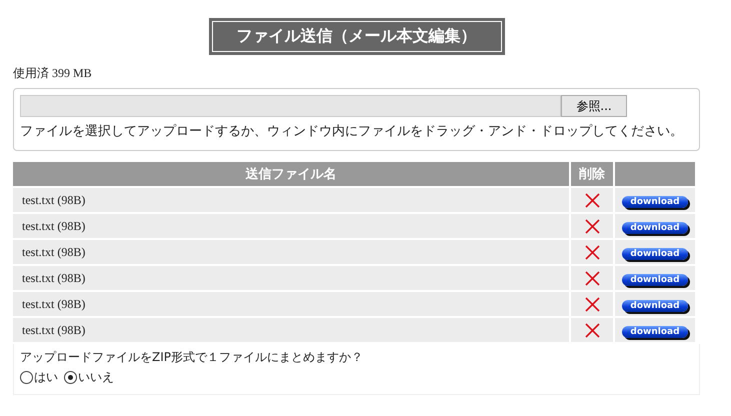 This screenshot has height=416, width=731. Describe the element at coordinates (53, 73) in the screenshot. I see `usage-text: 使用済 399 MB` at that location.